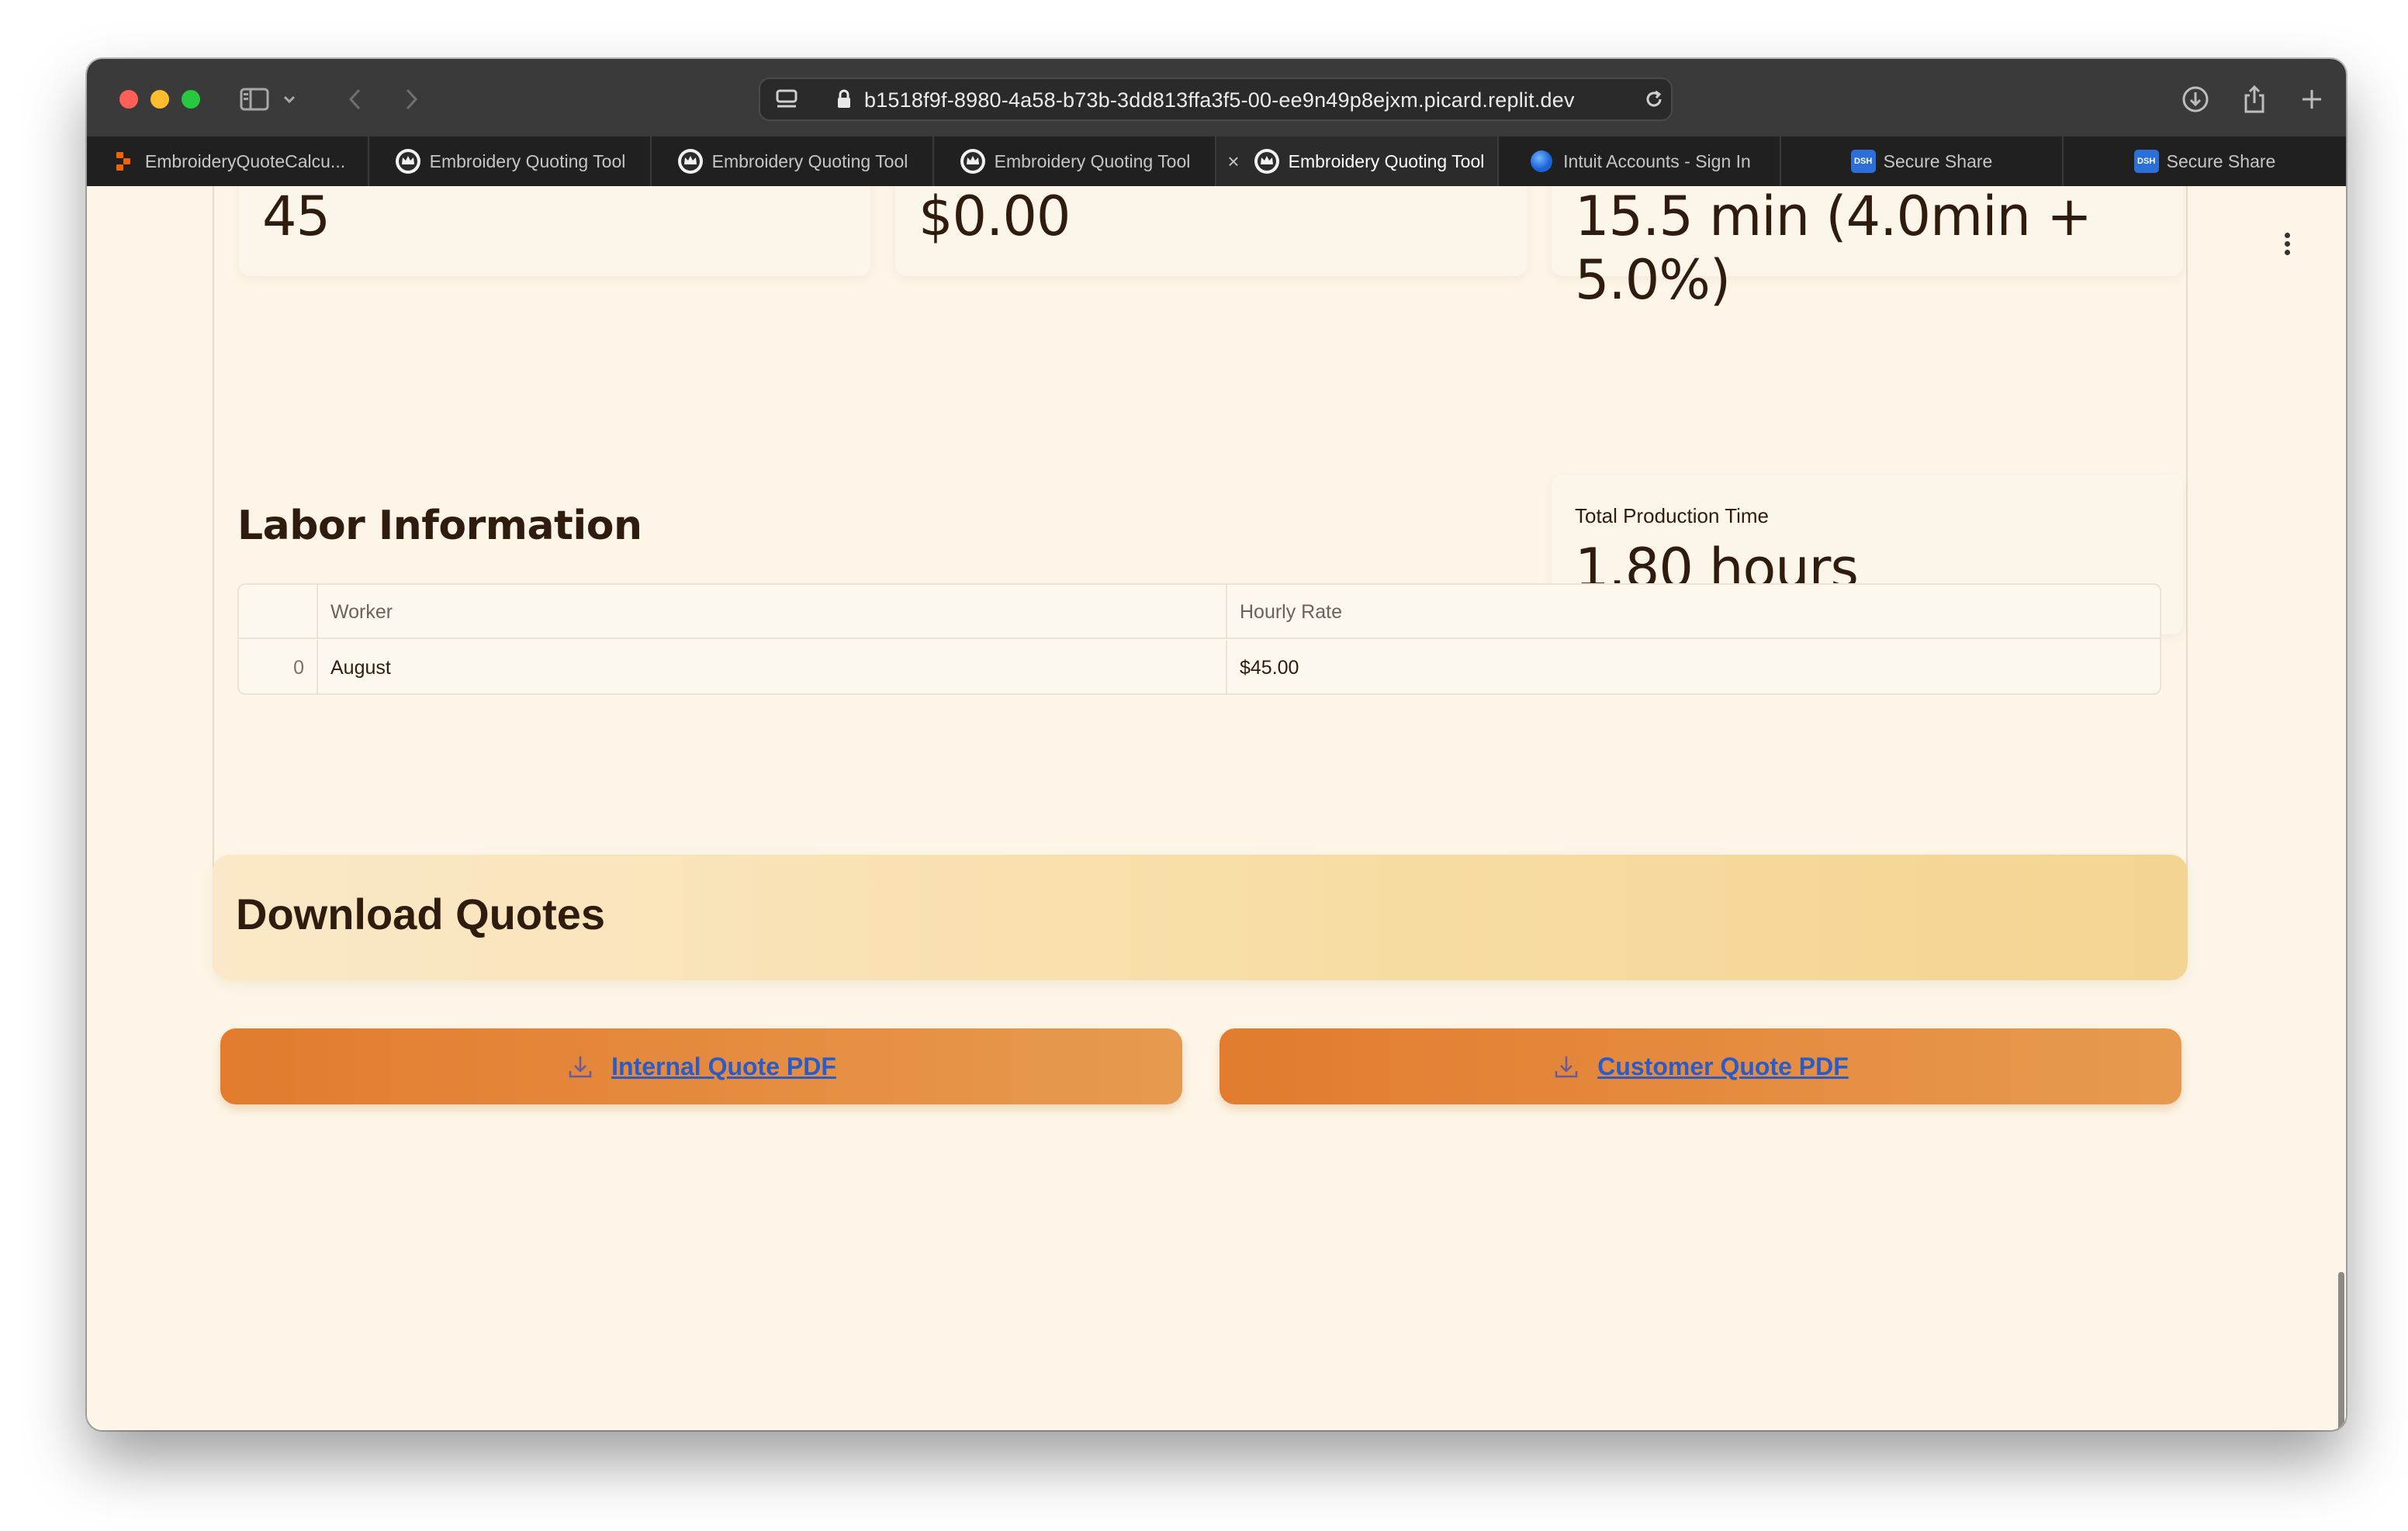 The image size is (2408, 1531). I want to click on worker-column-header: Worker, so click(773, 612).